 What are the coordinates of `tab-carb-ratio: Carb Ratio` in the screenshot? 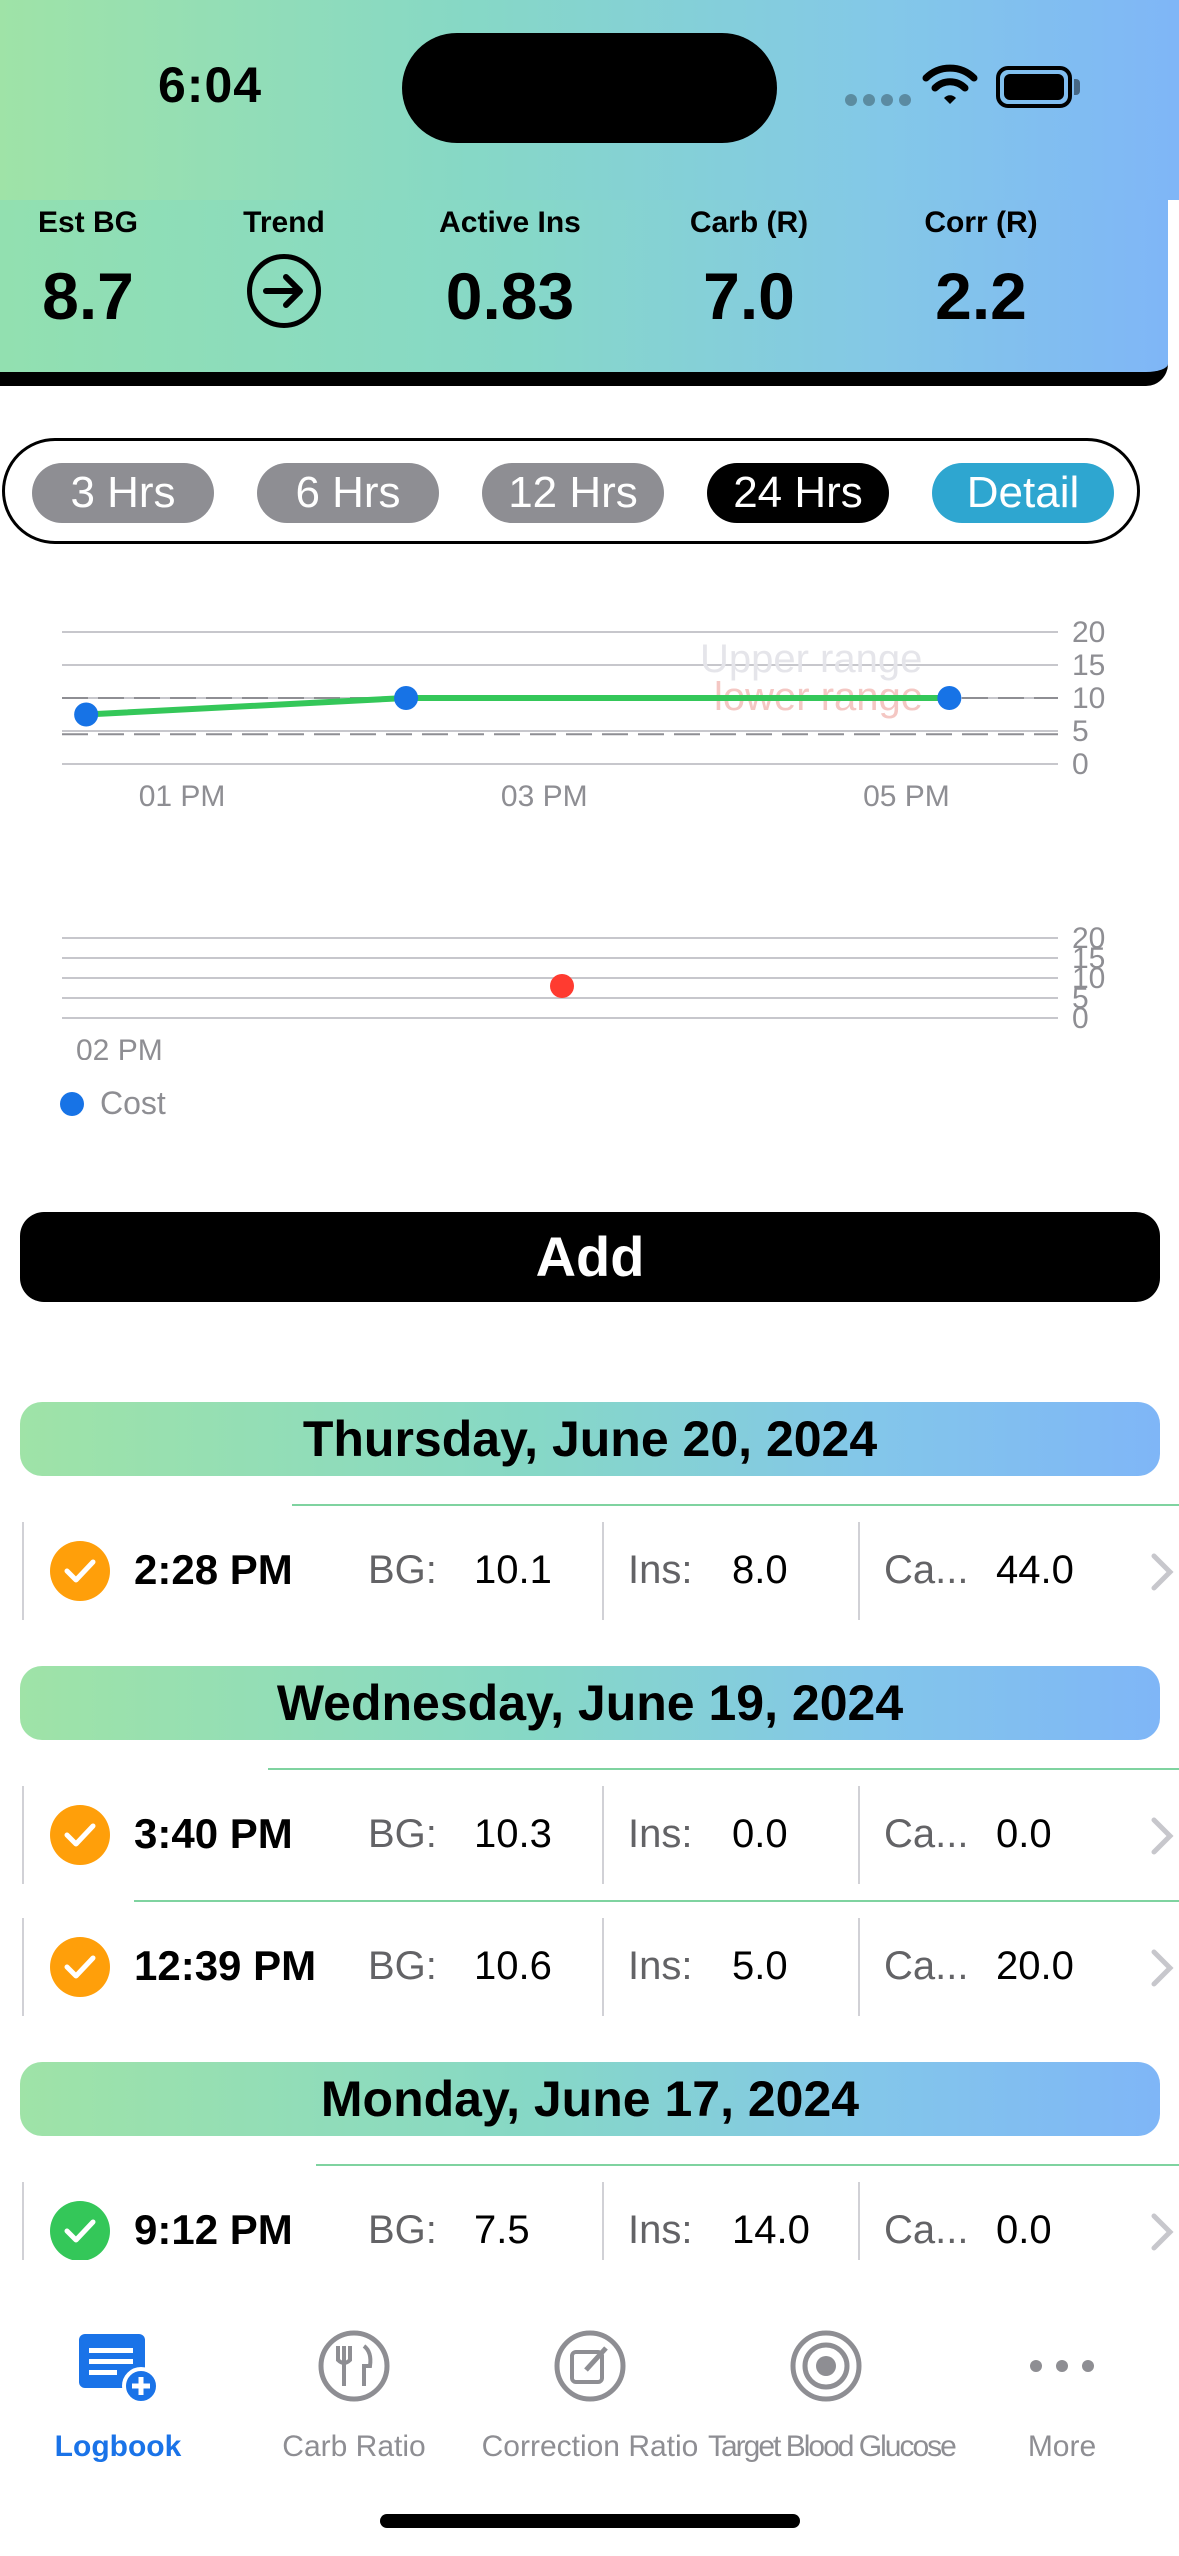 It's located at (354, 2370).